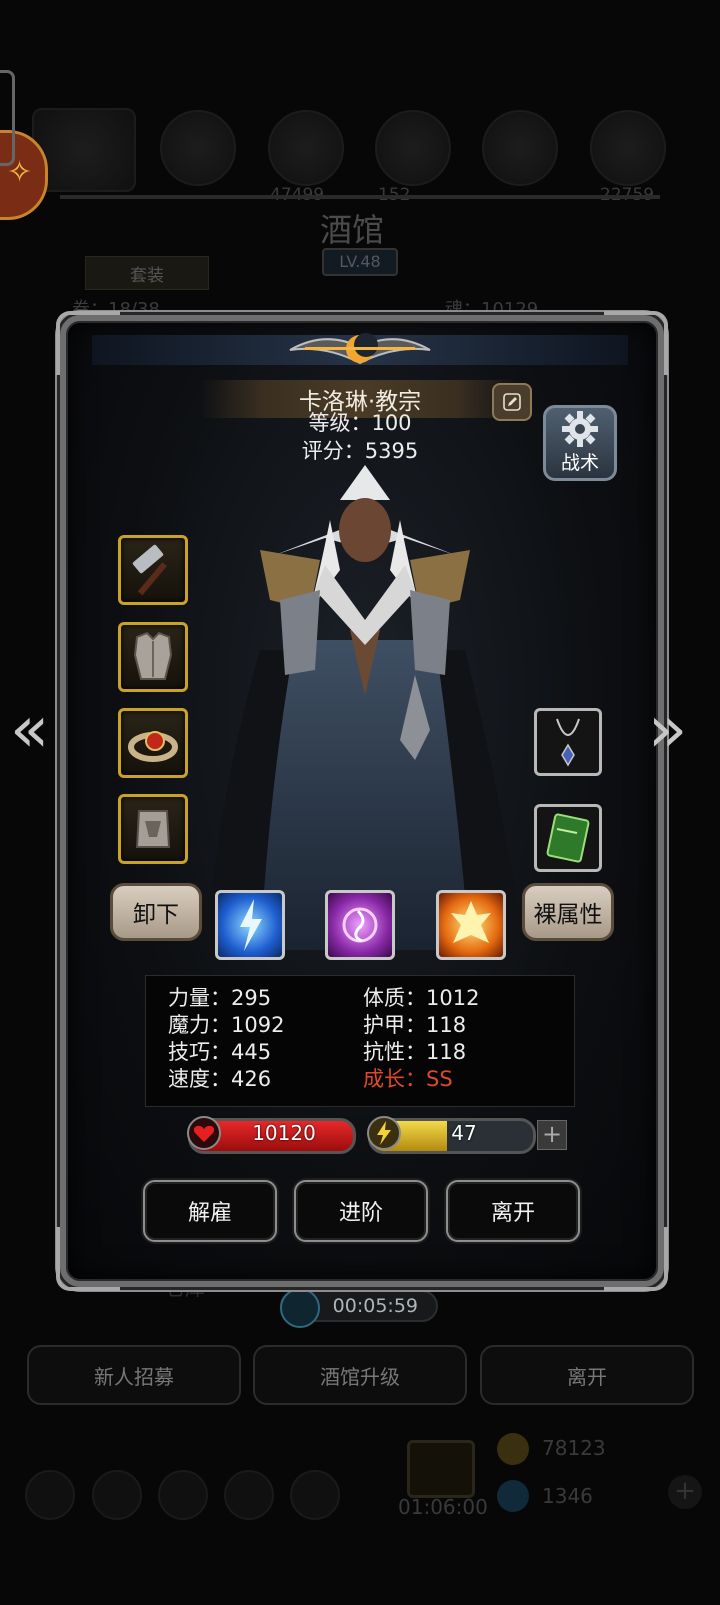  Describe the element at coordinates (375, 1306) in the screenshot. I see `timer-text: 00:05:59` at that location.